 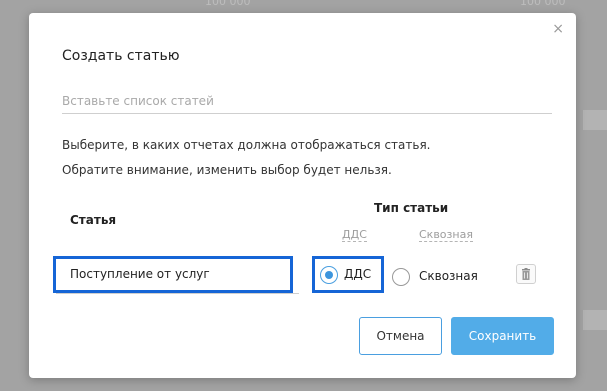 What do you see at coordinates (448, 276) in the screenshot?
I see `through-radio-label: Сквозная` at bounding box center [448, 276].